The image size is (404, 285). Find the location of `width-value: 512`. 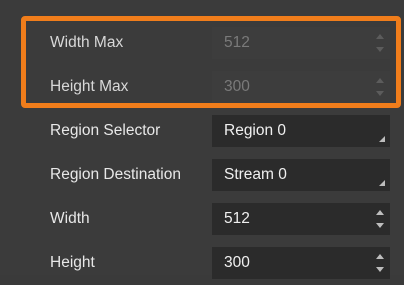

width-value: 512 is located at coordinates (237, 219).